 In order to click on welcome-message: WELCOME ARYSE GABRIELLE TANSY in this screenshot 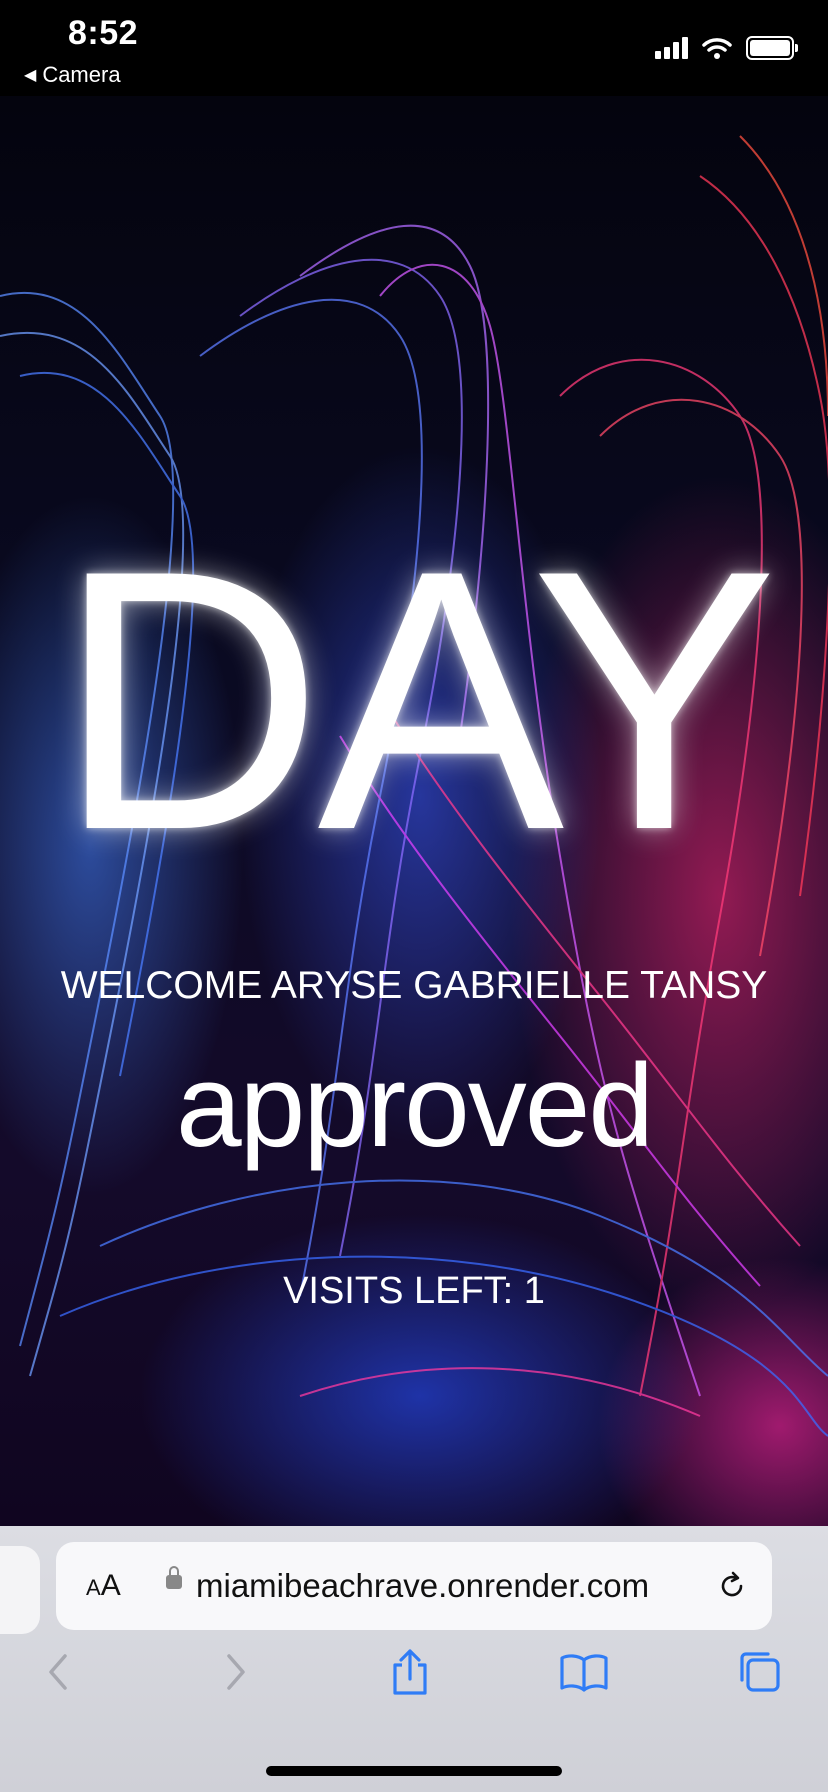, I will do `click(414, 985)`.